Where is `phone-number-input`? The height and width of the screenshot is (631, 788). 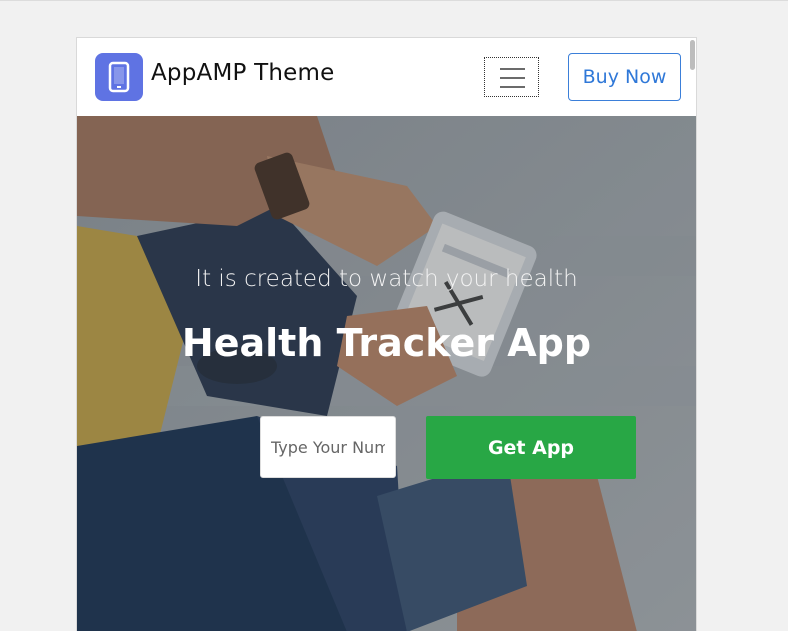 phone-number-input is located at coordinates (328, 447).